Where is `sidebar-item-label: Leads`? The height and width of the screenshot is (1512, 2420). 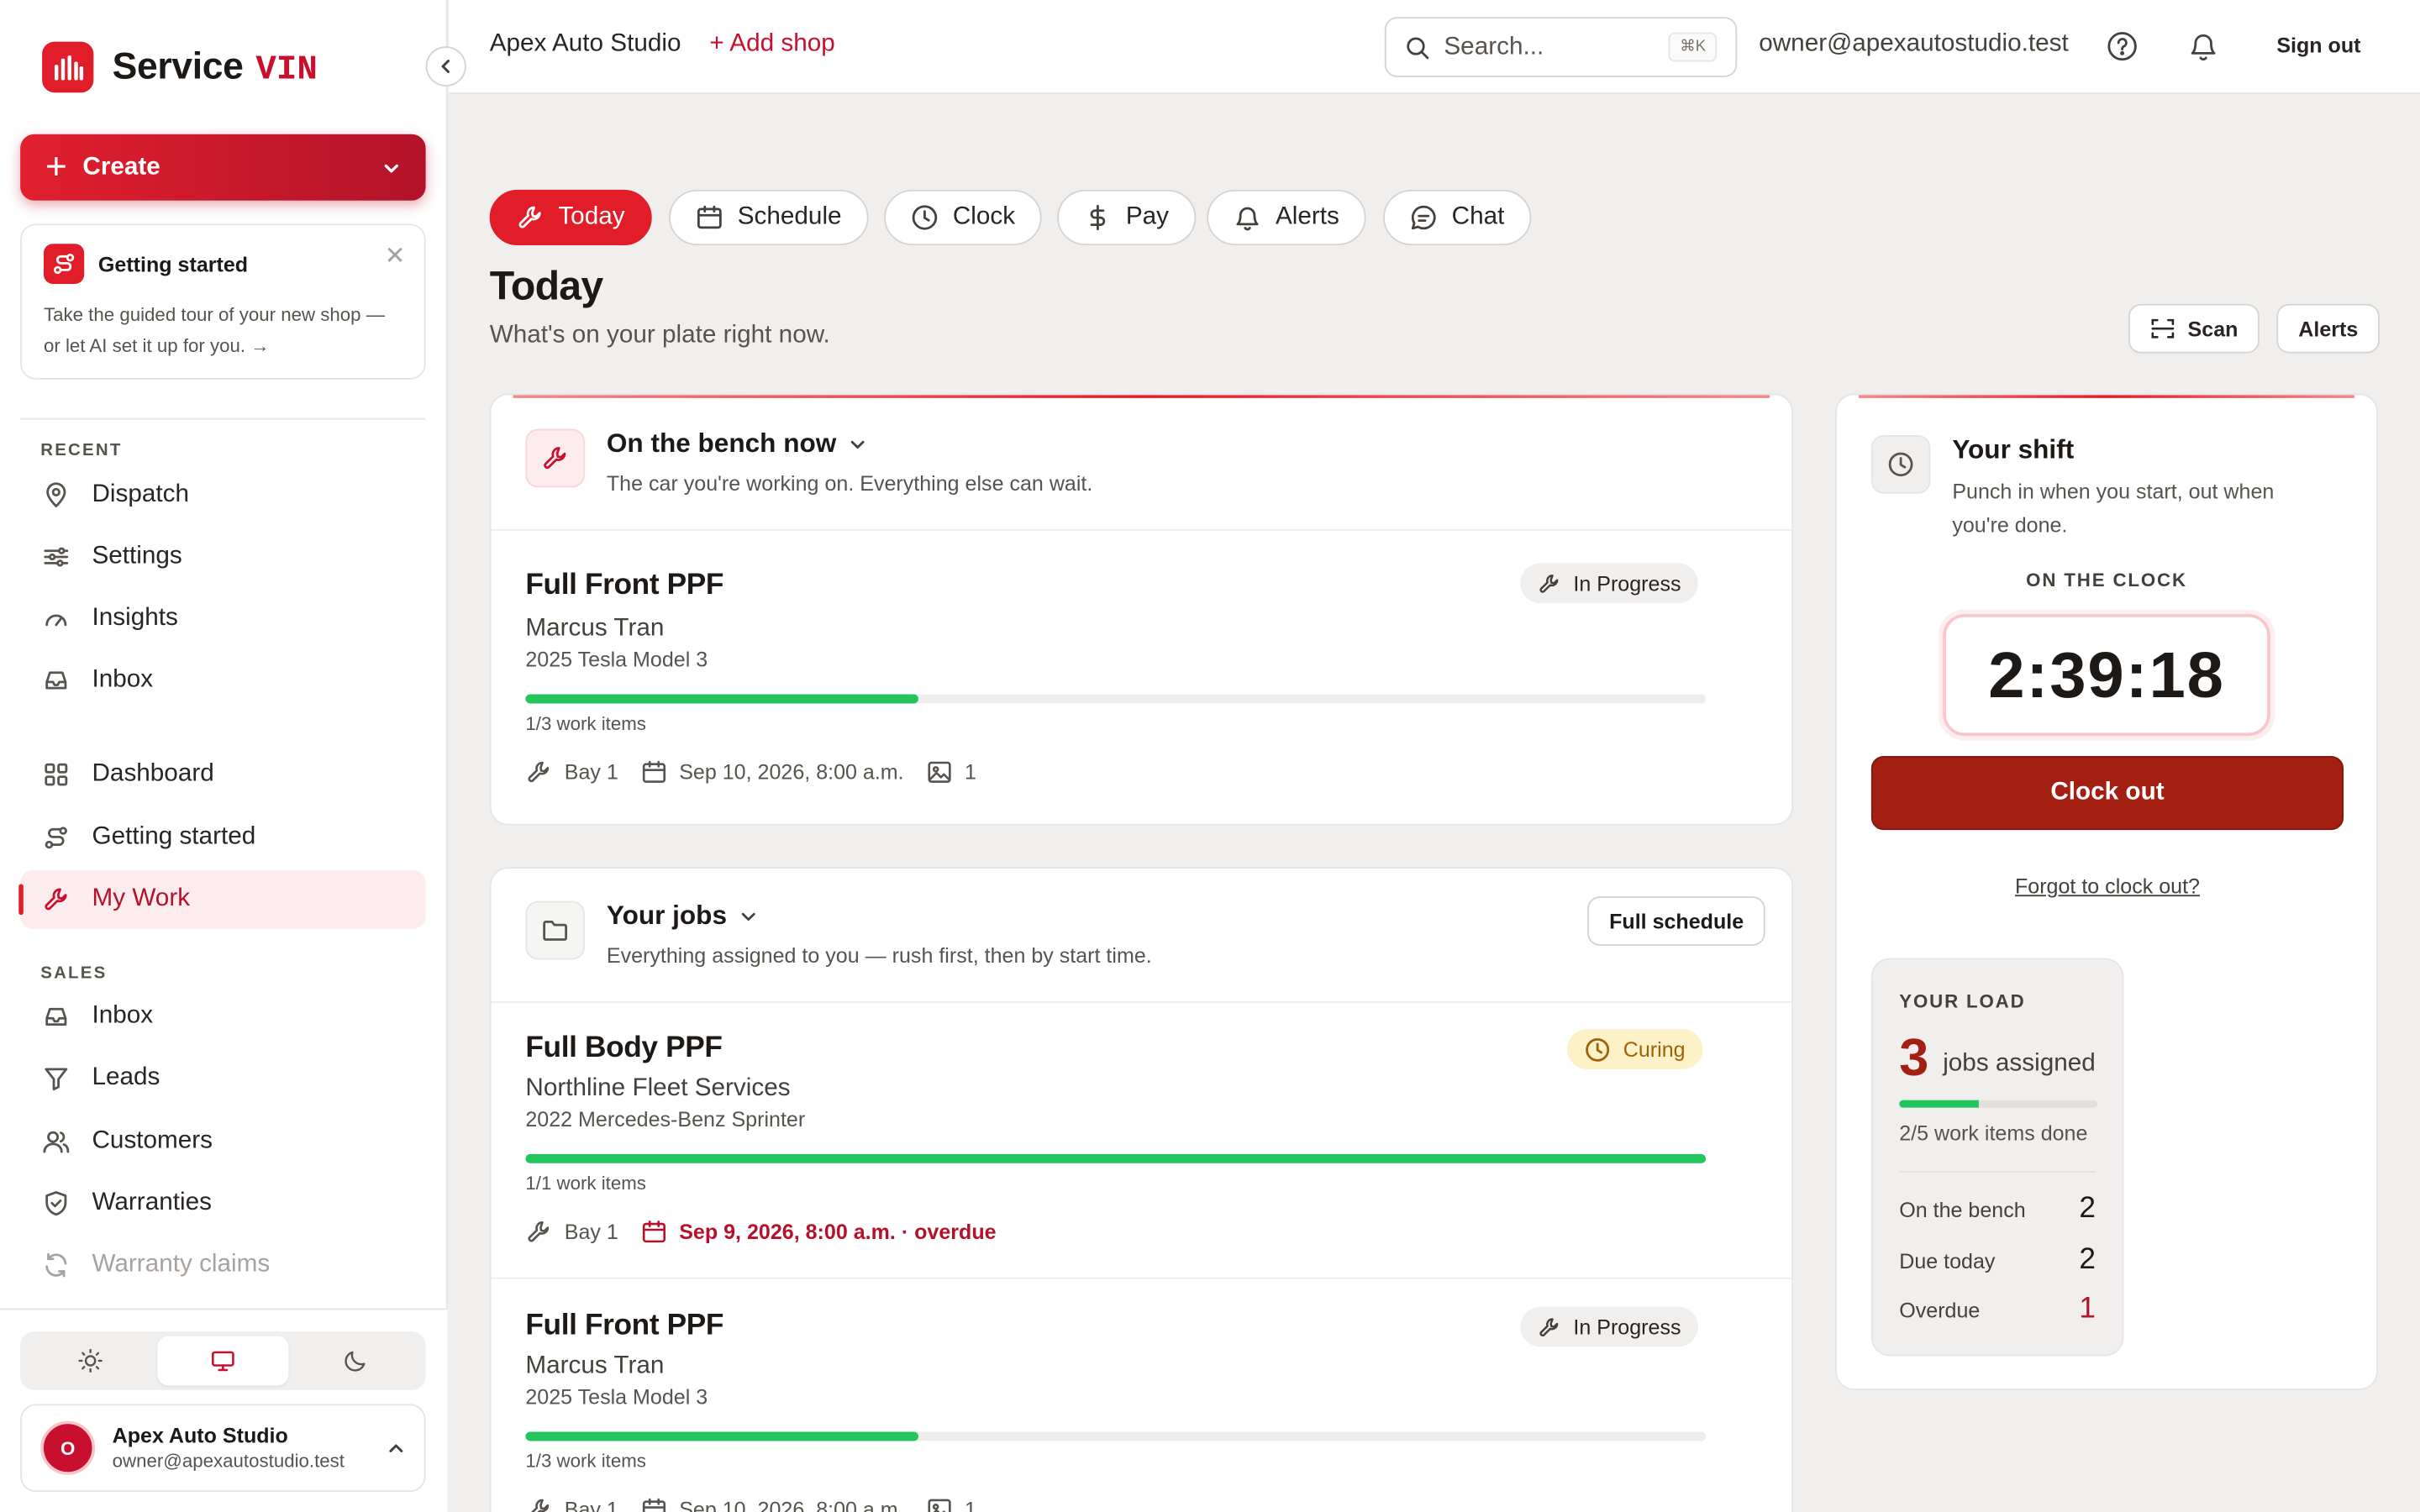
sidebar-item-label: Leads is located at coordinates (126, 1077).